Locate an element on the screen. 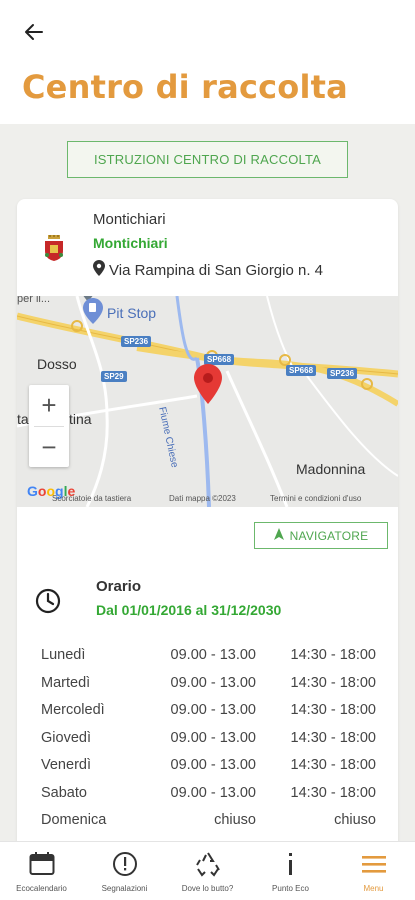  road-shield: SP668 is located at coordinates (301, 370).